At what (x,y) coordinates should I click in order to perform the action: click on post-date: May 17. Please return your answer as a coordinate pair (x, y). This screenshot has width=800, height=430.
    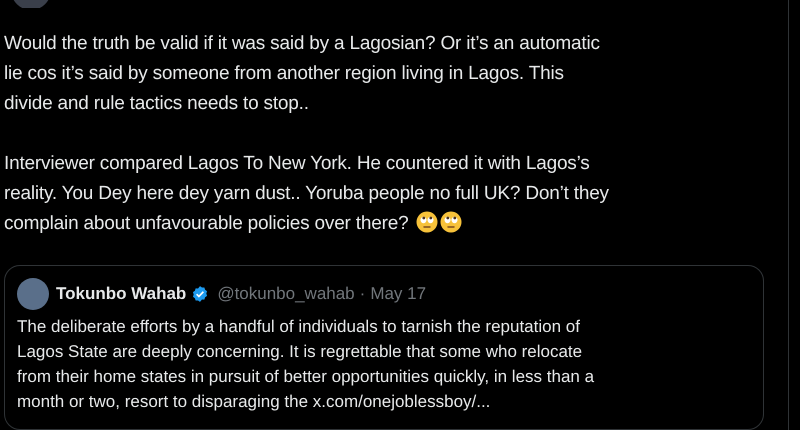
    Looking at the image, I should click on (398, 294).